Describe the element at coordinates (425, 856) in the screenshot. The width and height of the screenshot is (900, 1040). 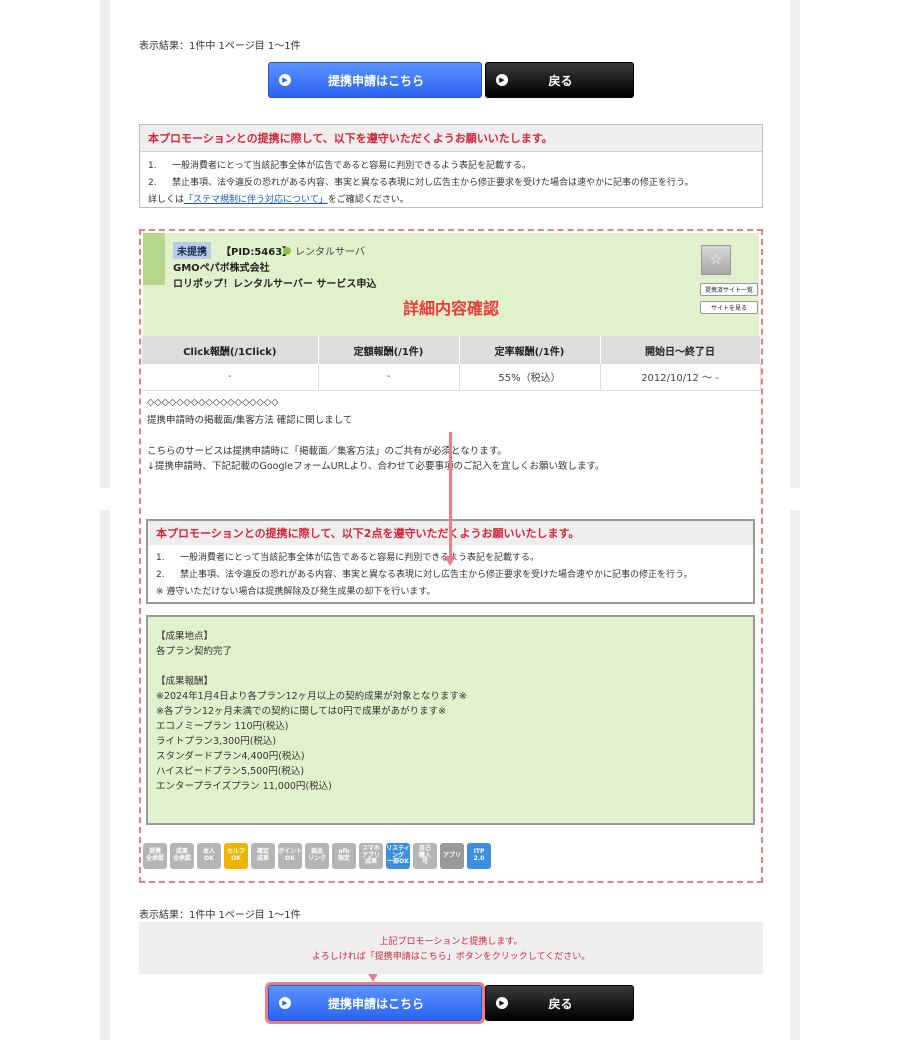
I see `feature-badge: 自己 購入 可` at that location.